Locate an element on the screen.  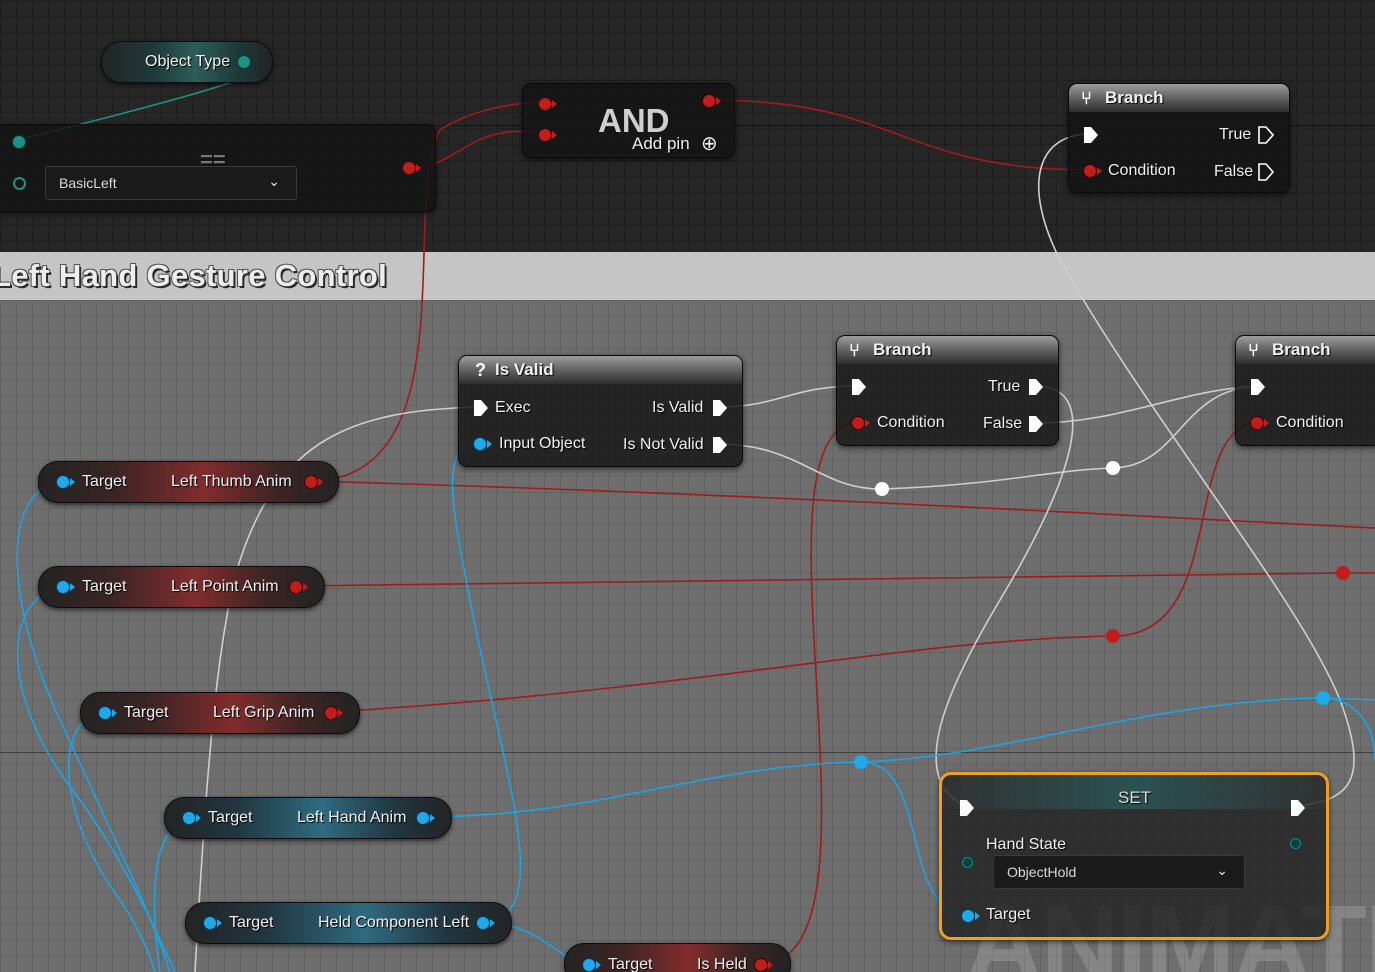
branch-mid-title: Branch is located at coordinates (902, 349).